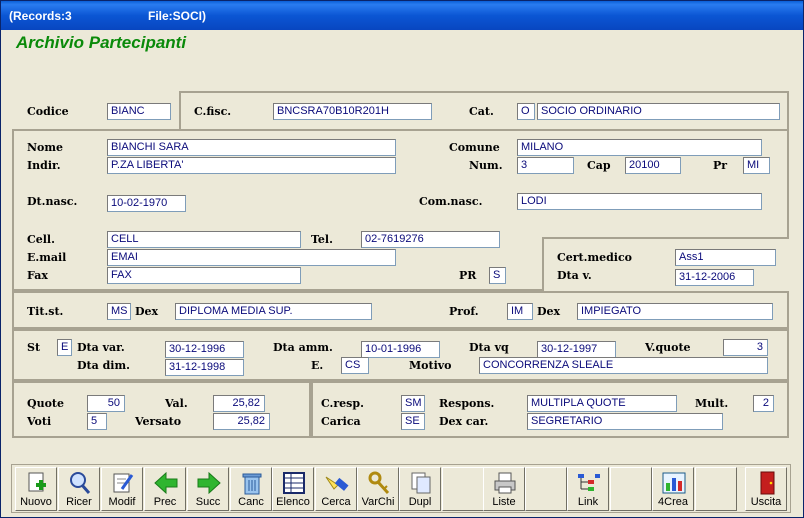  Describe the element at coordinates (45, 403) in the screenshot. I see `quote-label: Quote` at that location.